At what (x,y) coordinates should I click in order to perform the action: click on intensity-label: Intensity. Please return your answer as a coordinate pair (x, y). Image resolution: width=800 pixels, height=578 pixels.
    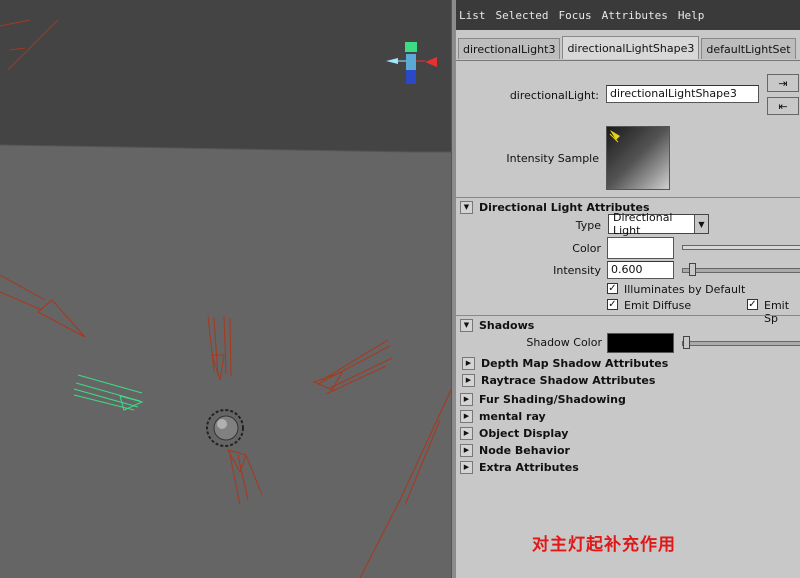
    Looking at the image, I should click on (577, 270).